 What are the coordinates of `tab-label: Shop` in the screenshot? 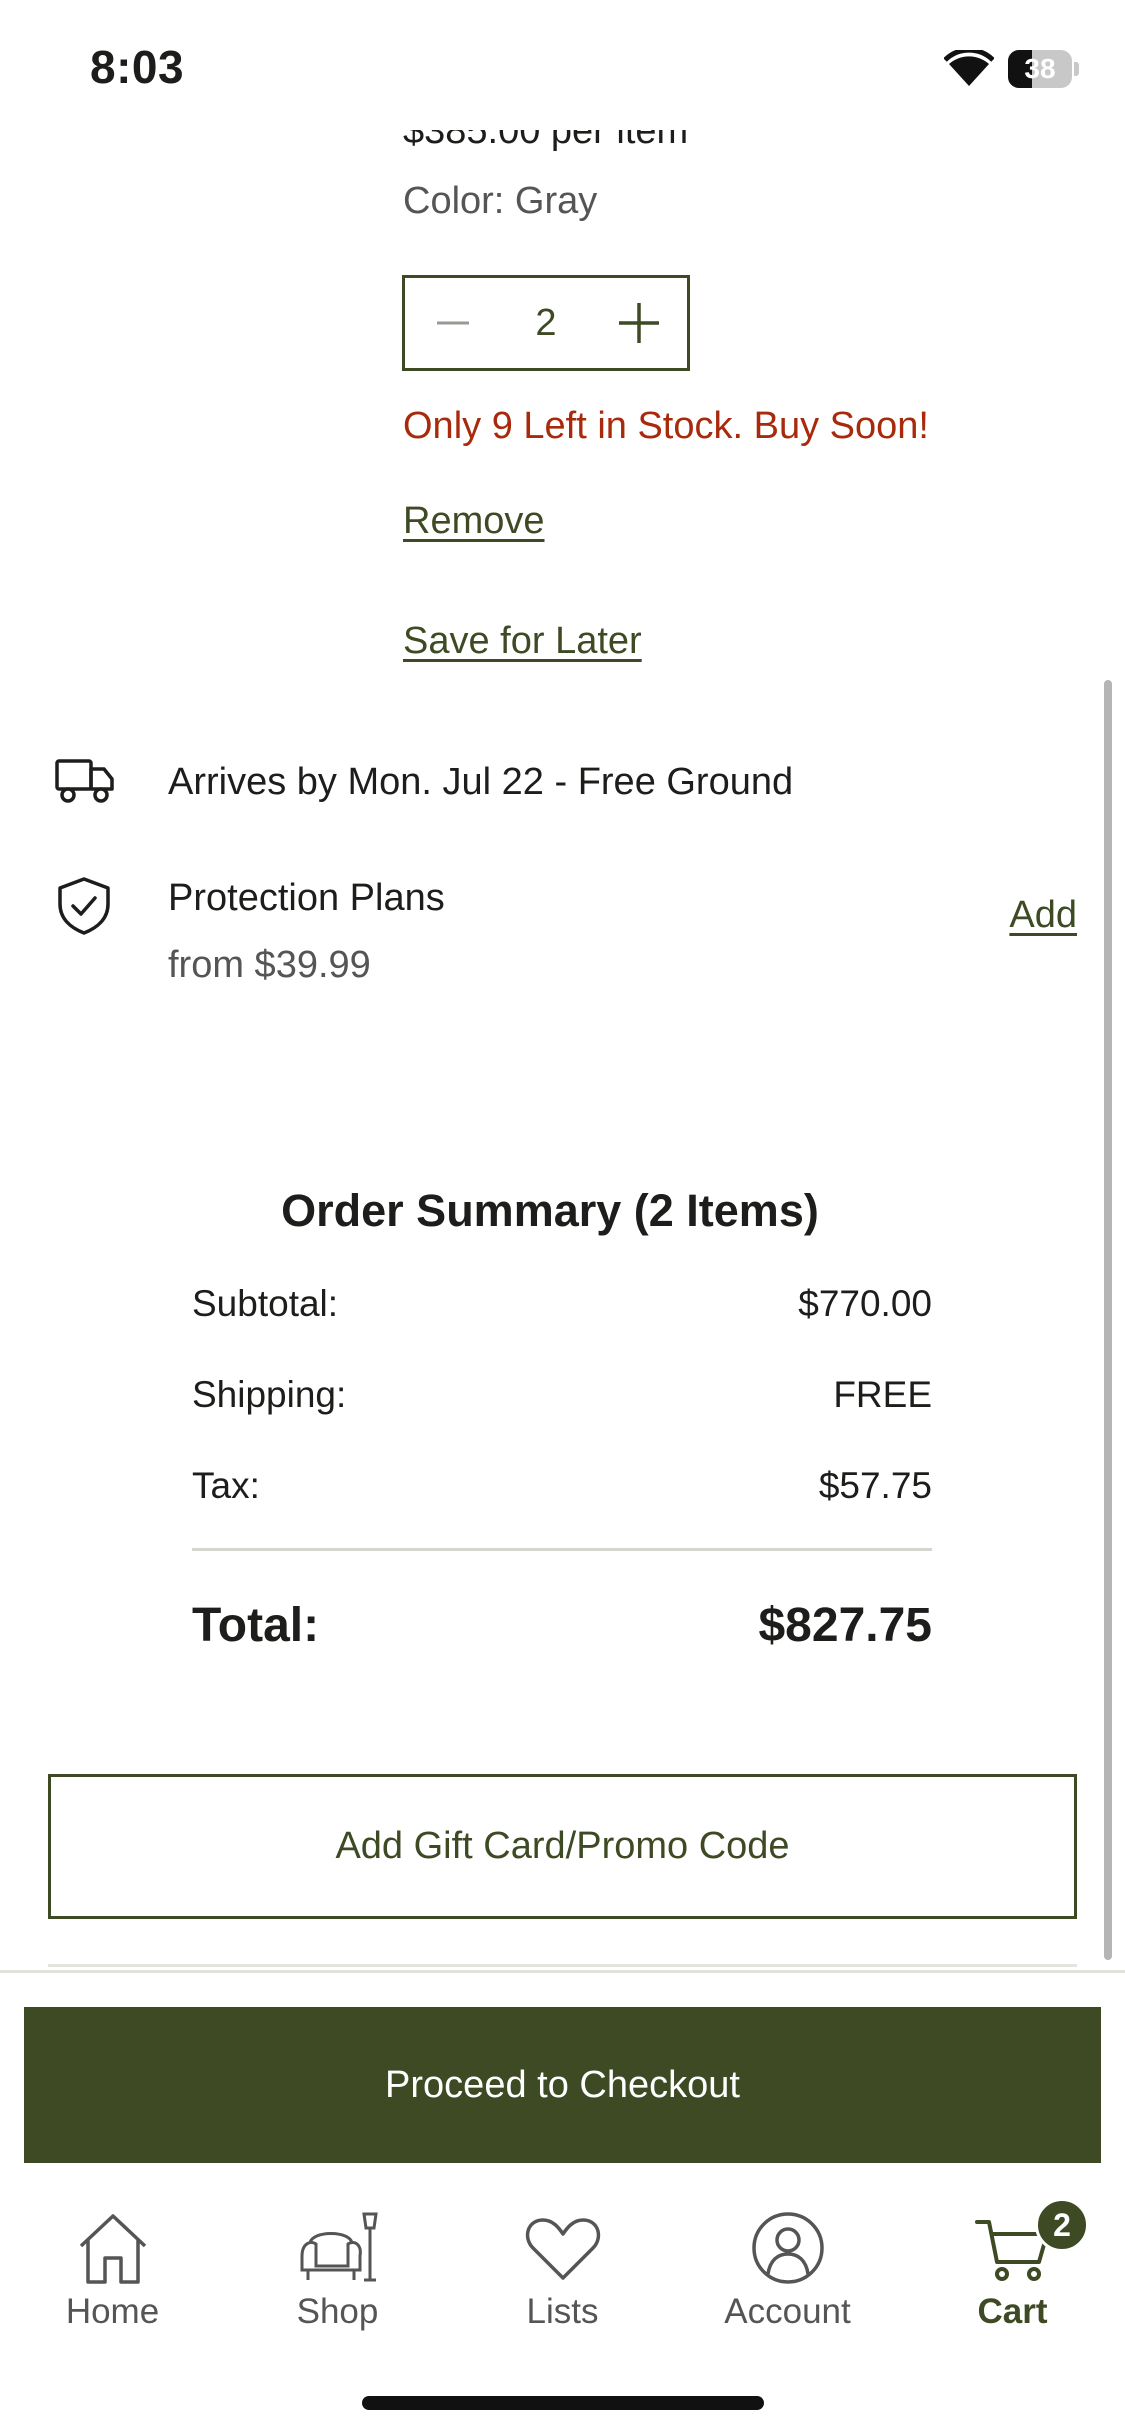 It's located at (337, 2311).